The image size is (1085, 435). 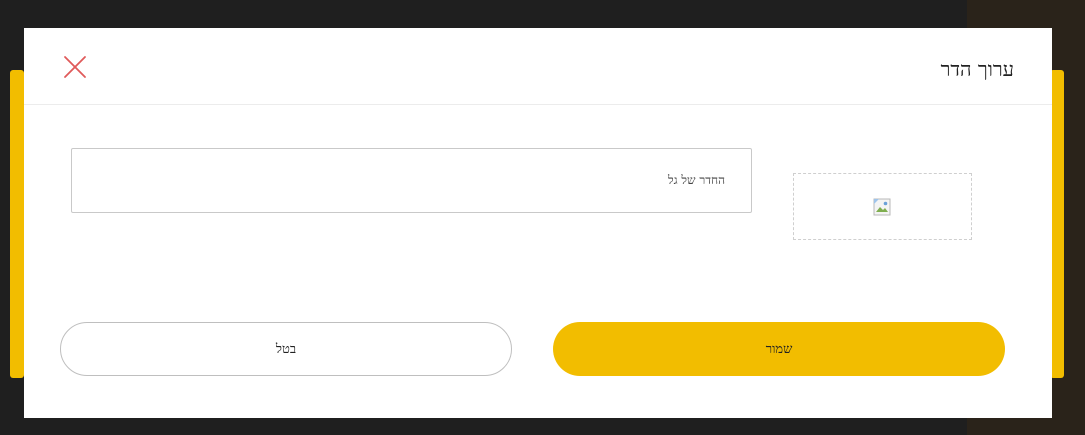 I want to click on cancel-button: בטל, so click(x=286, y=349).